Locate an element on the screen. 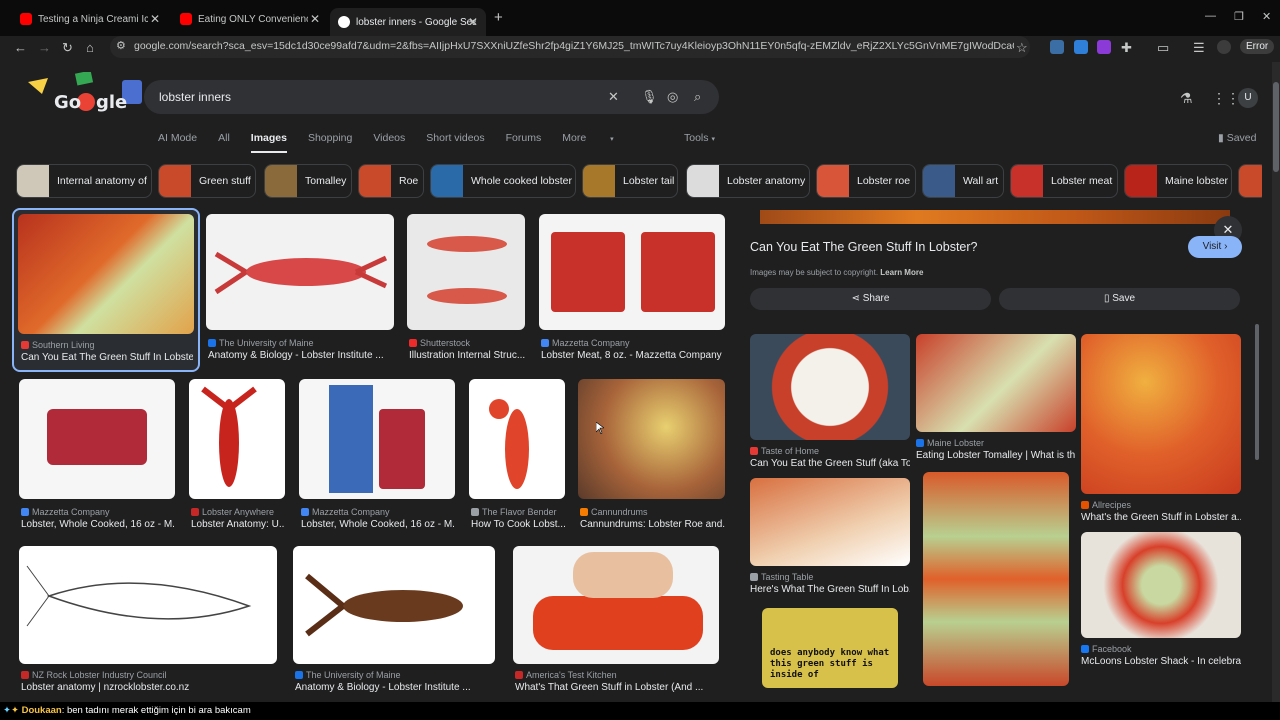 This screenshot has height=720, width=1280. tab-all: All is located at coordinates (224, 142).